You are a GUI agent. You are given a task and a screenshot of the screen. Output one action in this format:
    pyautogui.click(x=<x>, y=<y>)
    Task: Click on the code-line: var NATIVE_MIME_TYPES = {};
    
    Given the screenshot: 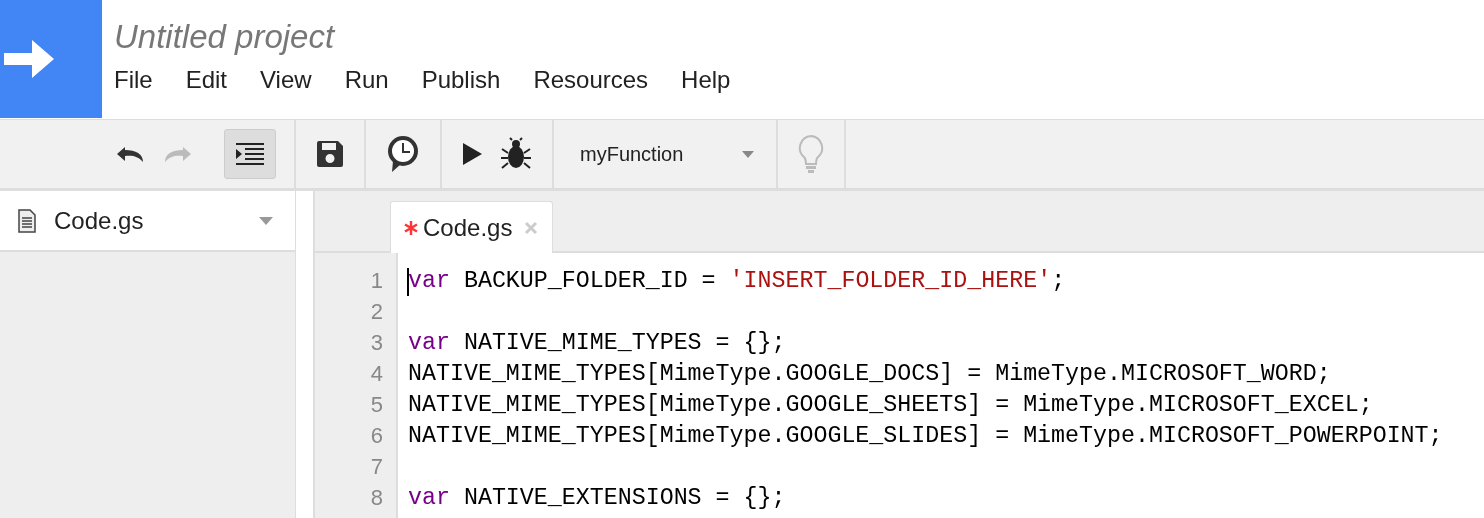 What is the action you would take?
    pyautogui.click(x=597, y=342)
    